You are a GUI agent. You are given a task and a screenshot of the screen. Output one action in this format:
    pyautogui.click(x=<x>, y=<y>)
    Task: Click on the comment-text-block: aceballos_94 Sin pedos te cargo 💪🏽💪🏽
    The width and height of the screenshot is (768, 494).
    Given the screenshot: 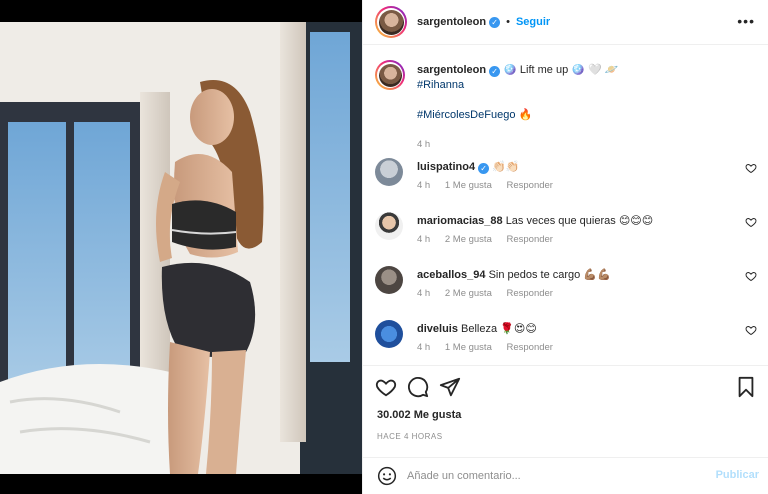 What is the action you would take?
    pyautogui.click(x=582, y=275)
    